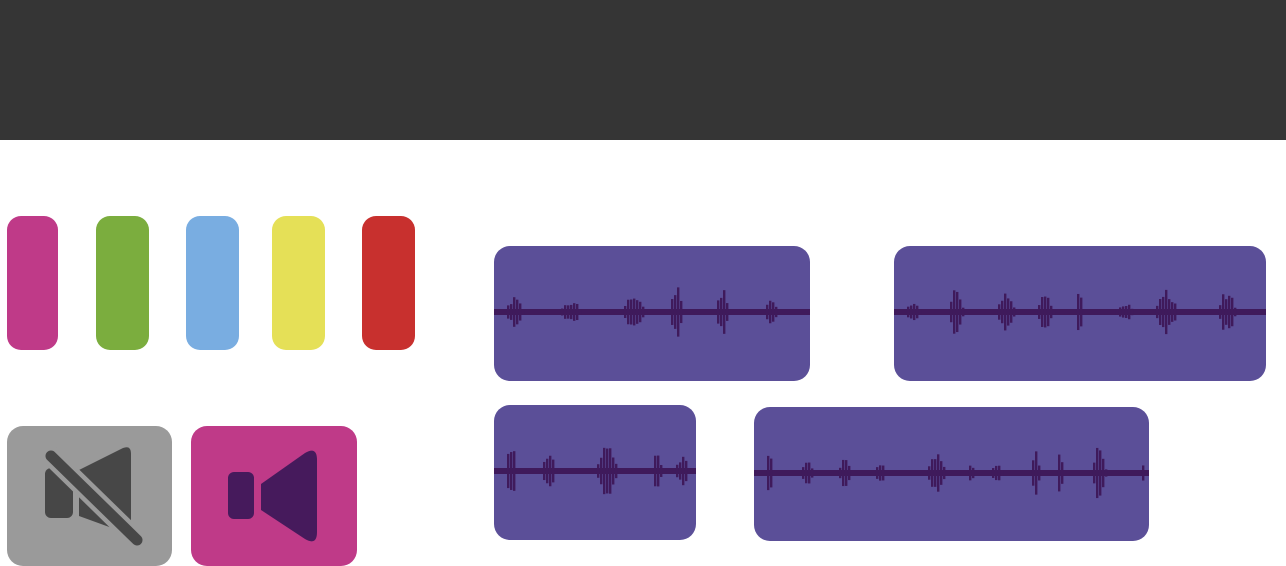 Image resolution: width=1286 pixels, height=566 pixels. What do you see at coordinates (388, 283) in the screenshot?
I see `color-swatch-red` at bounding box center [388, 283].